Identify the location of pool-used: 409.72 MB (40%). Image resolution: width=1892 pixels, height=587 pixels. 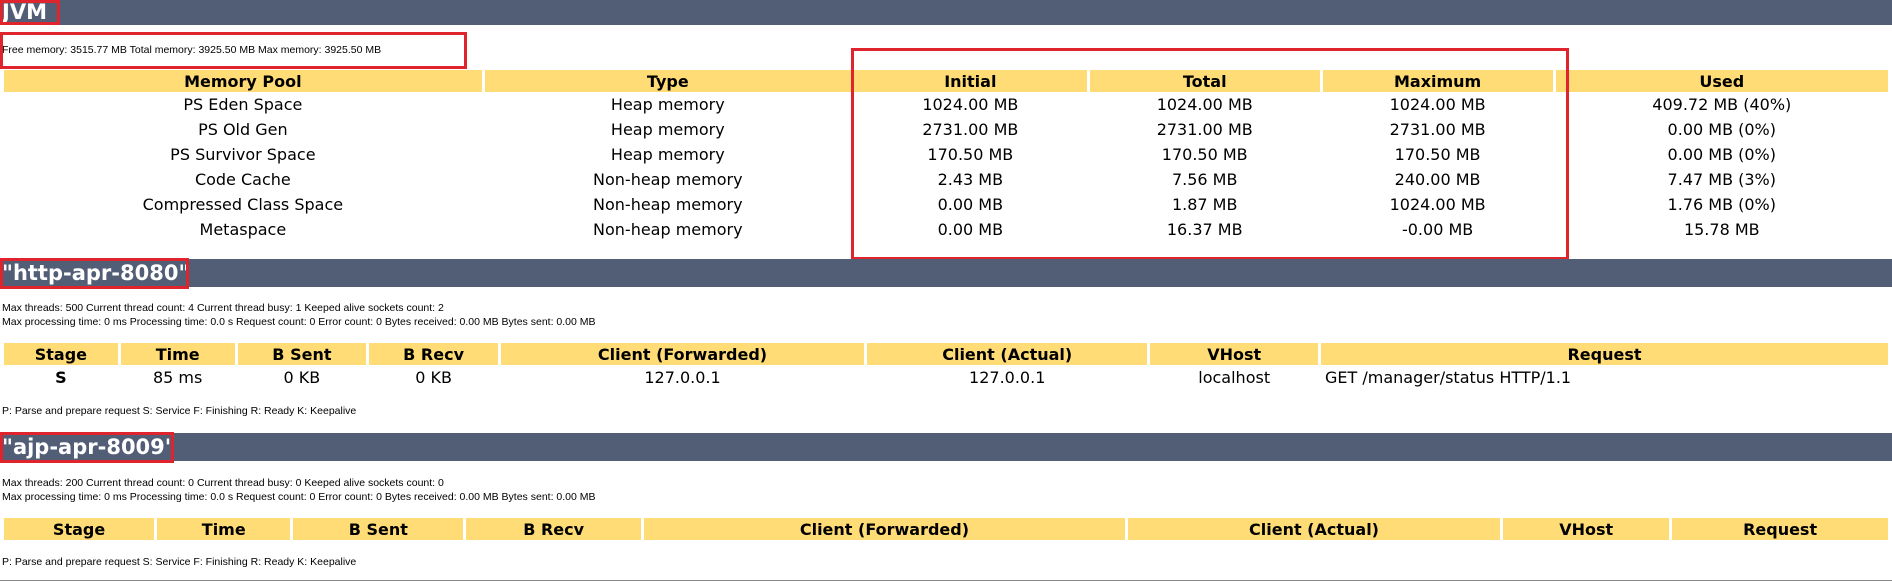
(1722, 104).